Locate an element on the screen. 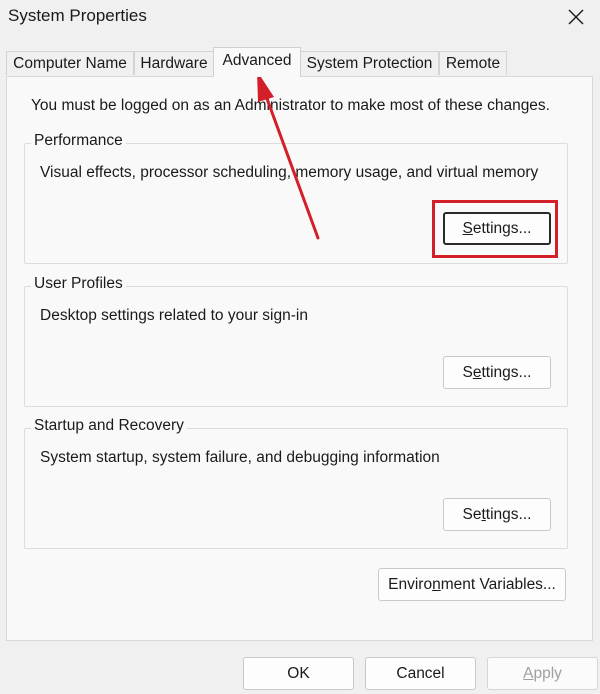 The height and width of the screenshot is (694, 600). close-button is located at coordinates (576, 17).